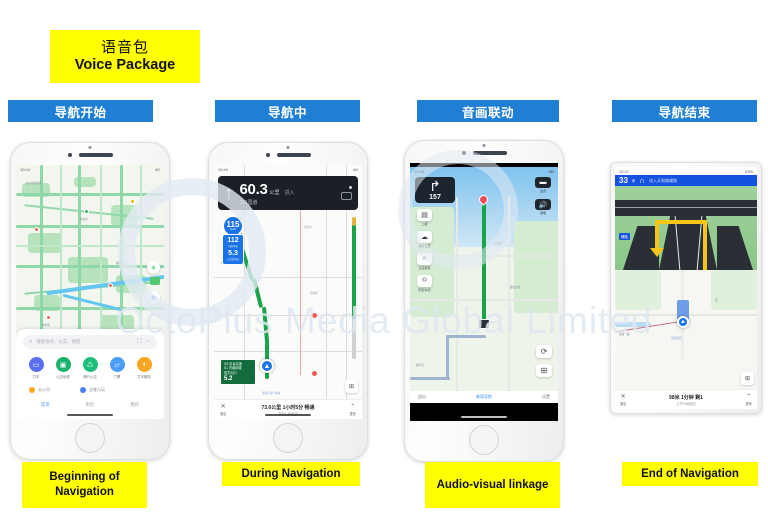 The image size is (768, 514). I want to click on current-speed-value: 112, so click(233, 240).